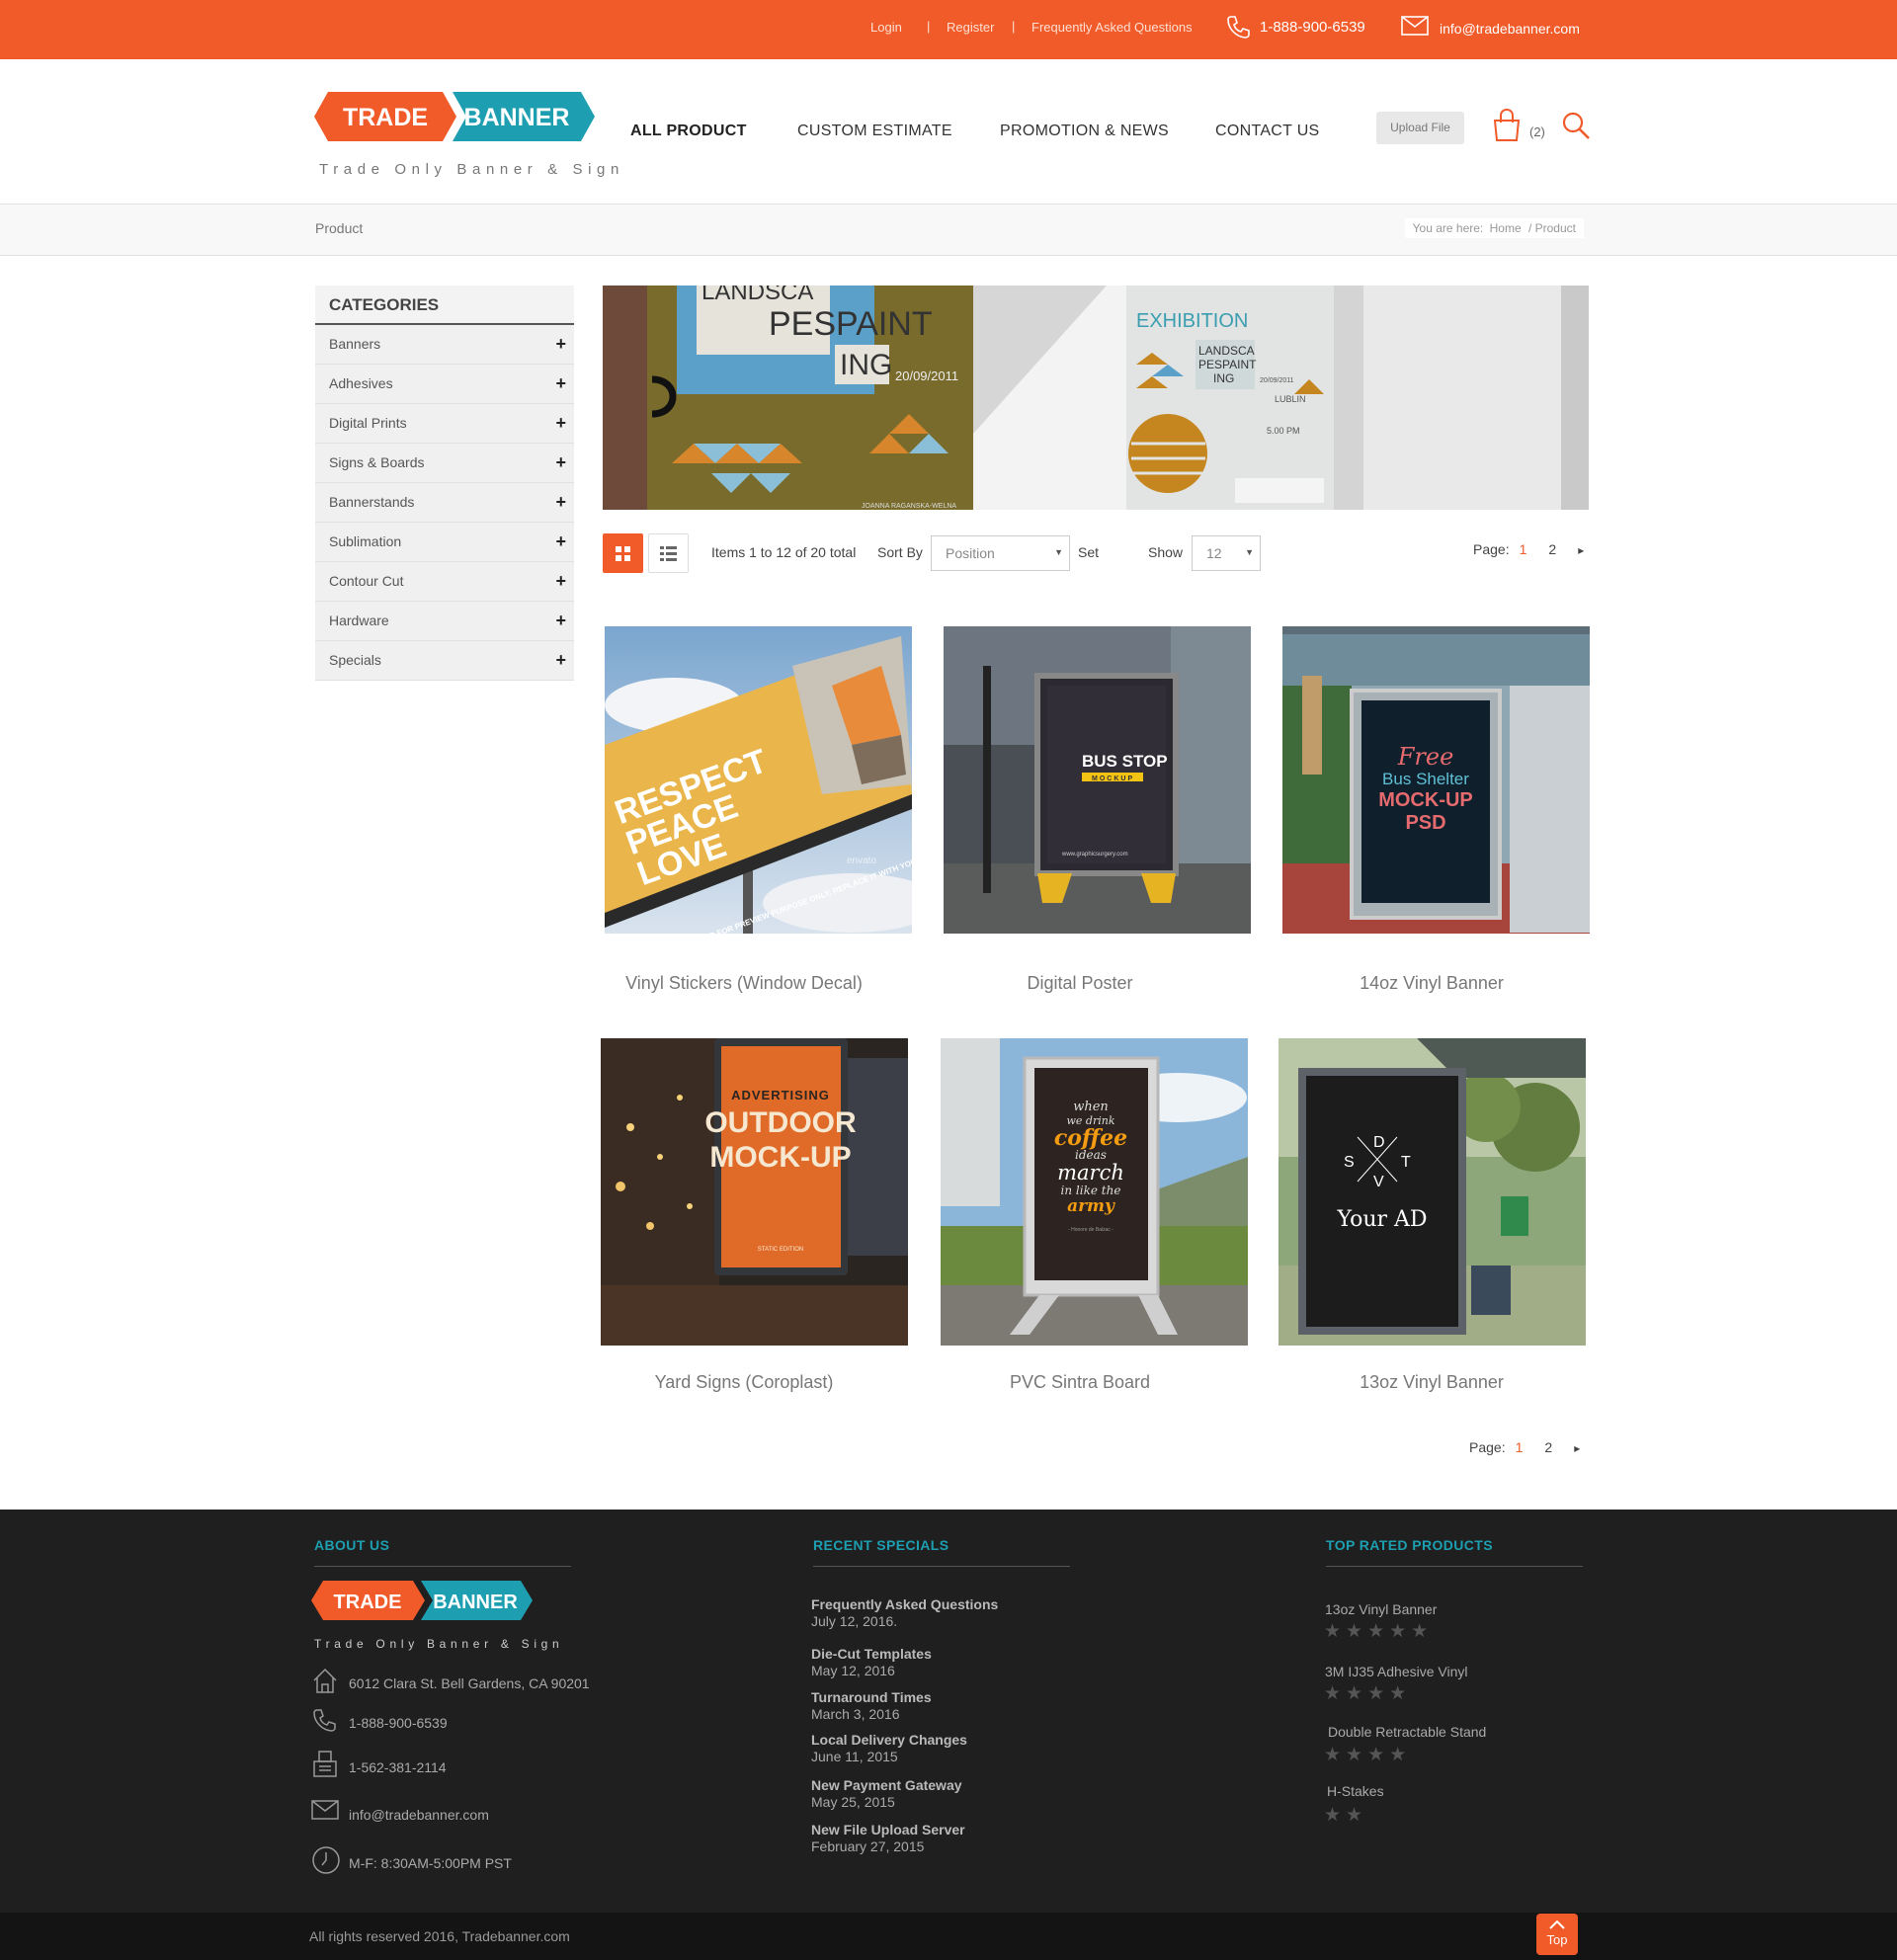 The image size is (1897, 1960). What do you see at coordinates (1432, 983) in the screenshot?
I see `product-name: 14oz Vinyl Banner` at bounding box center [1432, 983].